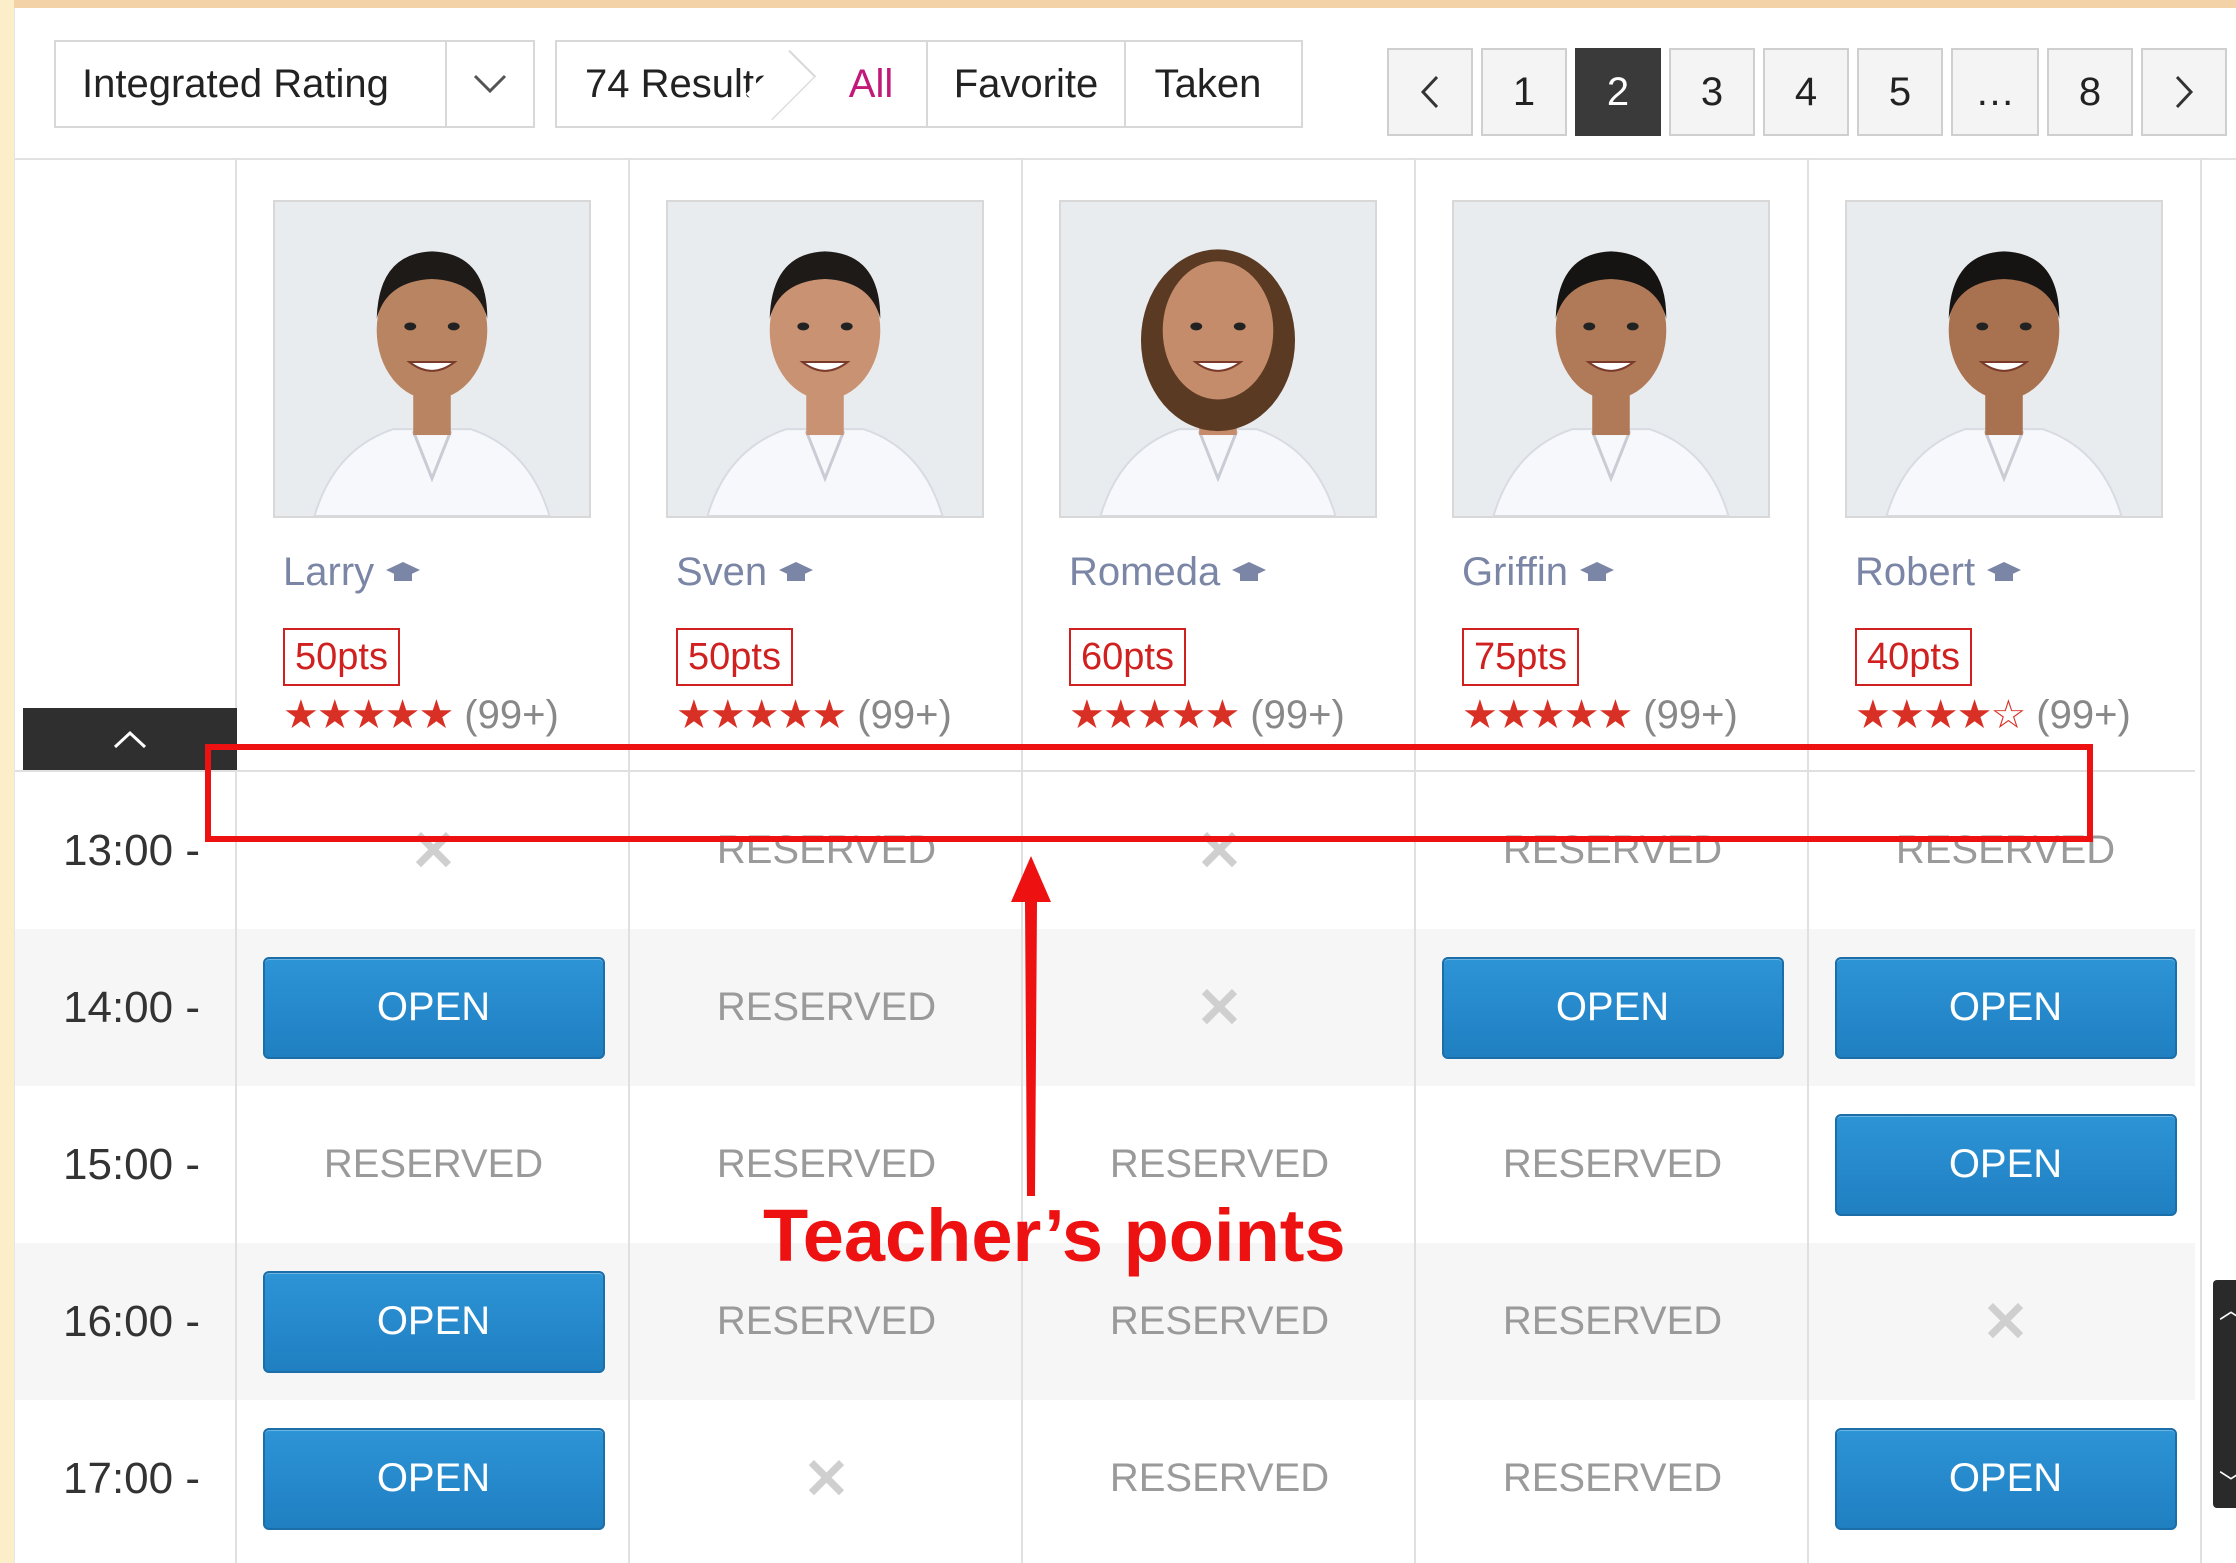 Image resolution: width=2236 pixels, height=1563 pixels. I want to click on page-5-button: 5, so click(1900, 92).